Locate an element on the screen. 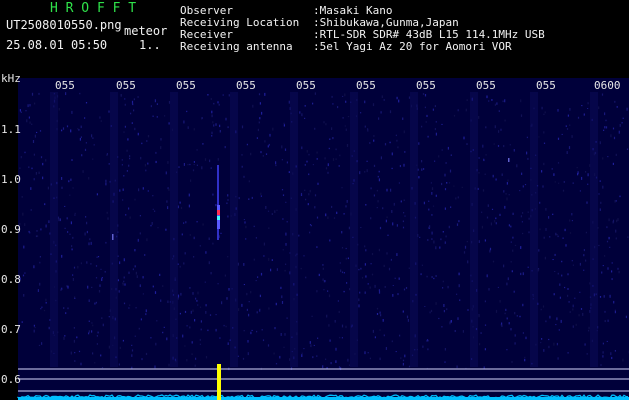 Image resolution: width=629 pixels, height=400 pixels. y-tick-label: 0.8 is located at coordinates (11, 279).